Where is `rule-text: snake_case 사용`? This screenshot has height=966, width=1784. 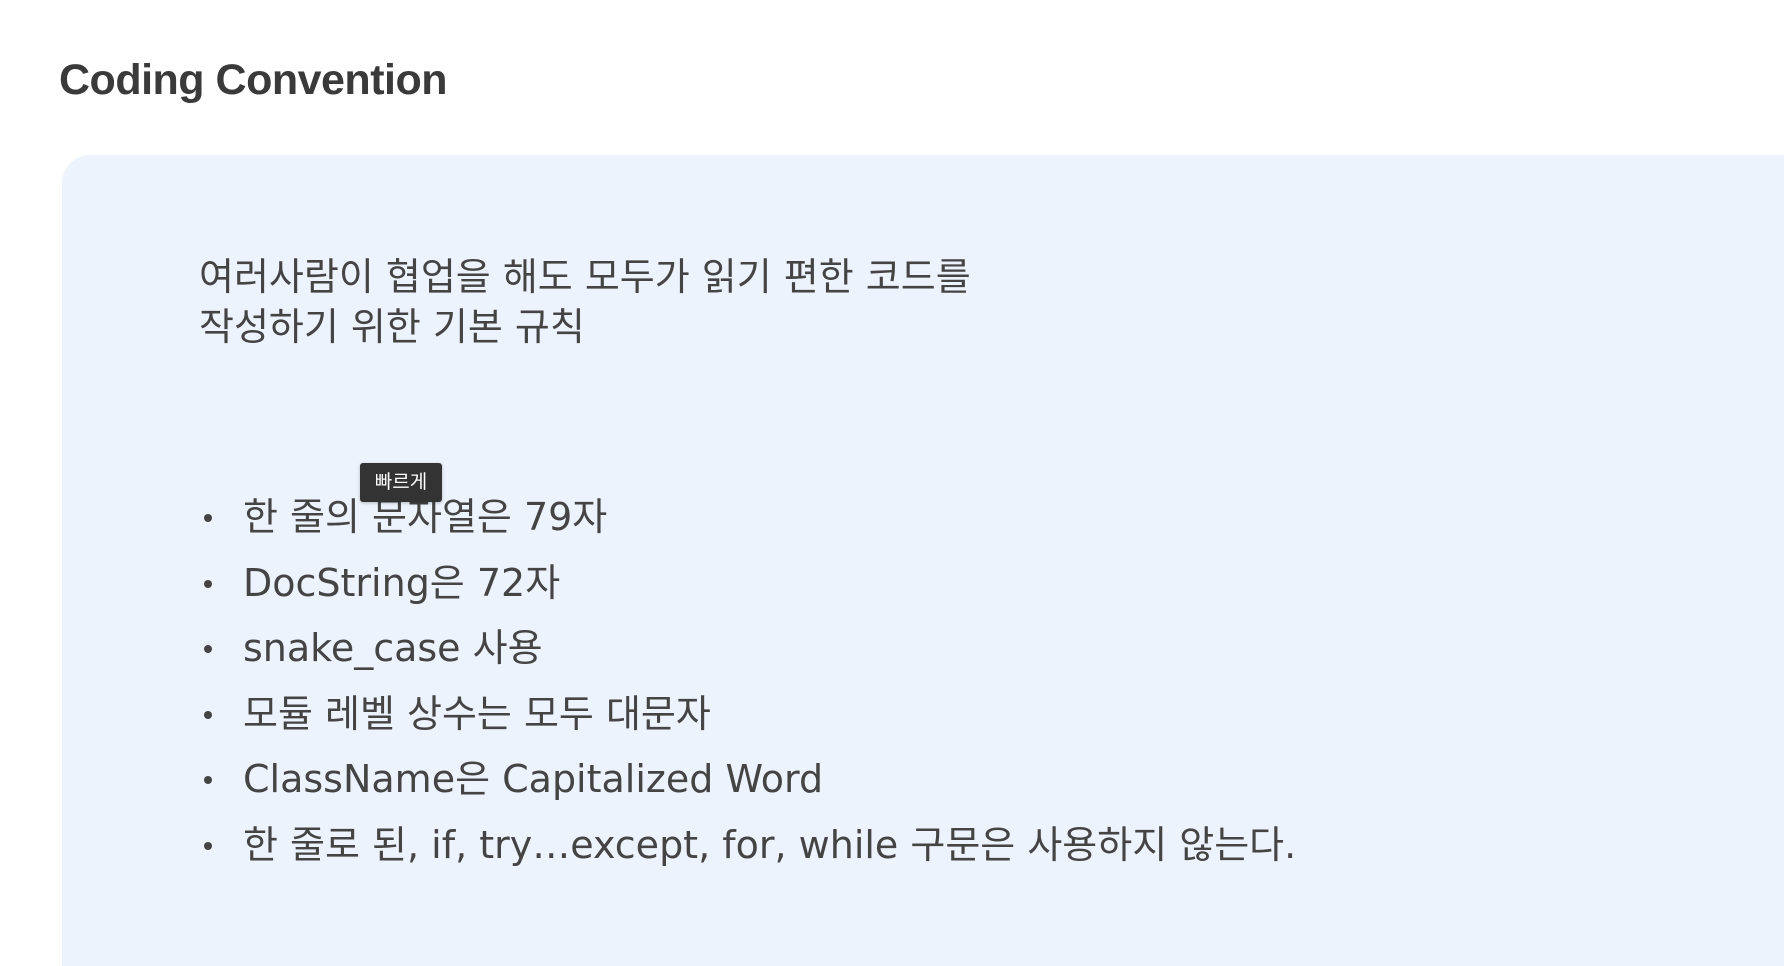
rule-text: snake_case 사용 is located at coordinates (393, 648).